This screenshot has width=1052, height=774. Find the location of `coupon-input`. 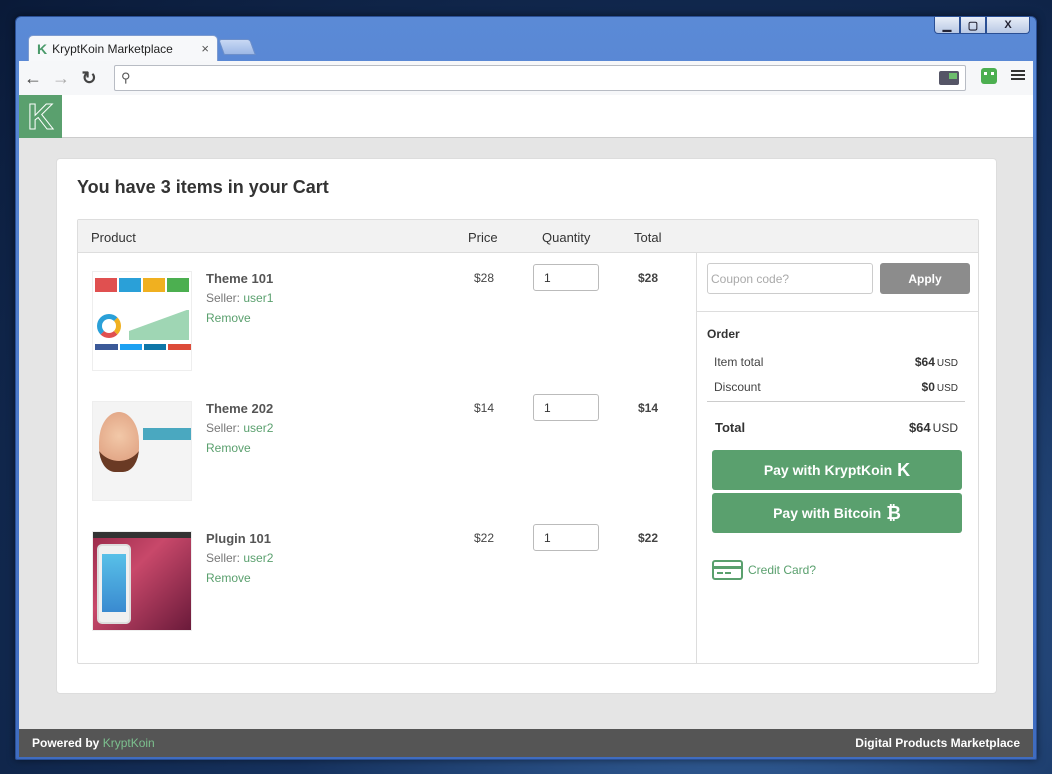

coupon-input is located at coordinates (790, 278).